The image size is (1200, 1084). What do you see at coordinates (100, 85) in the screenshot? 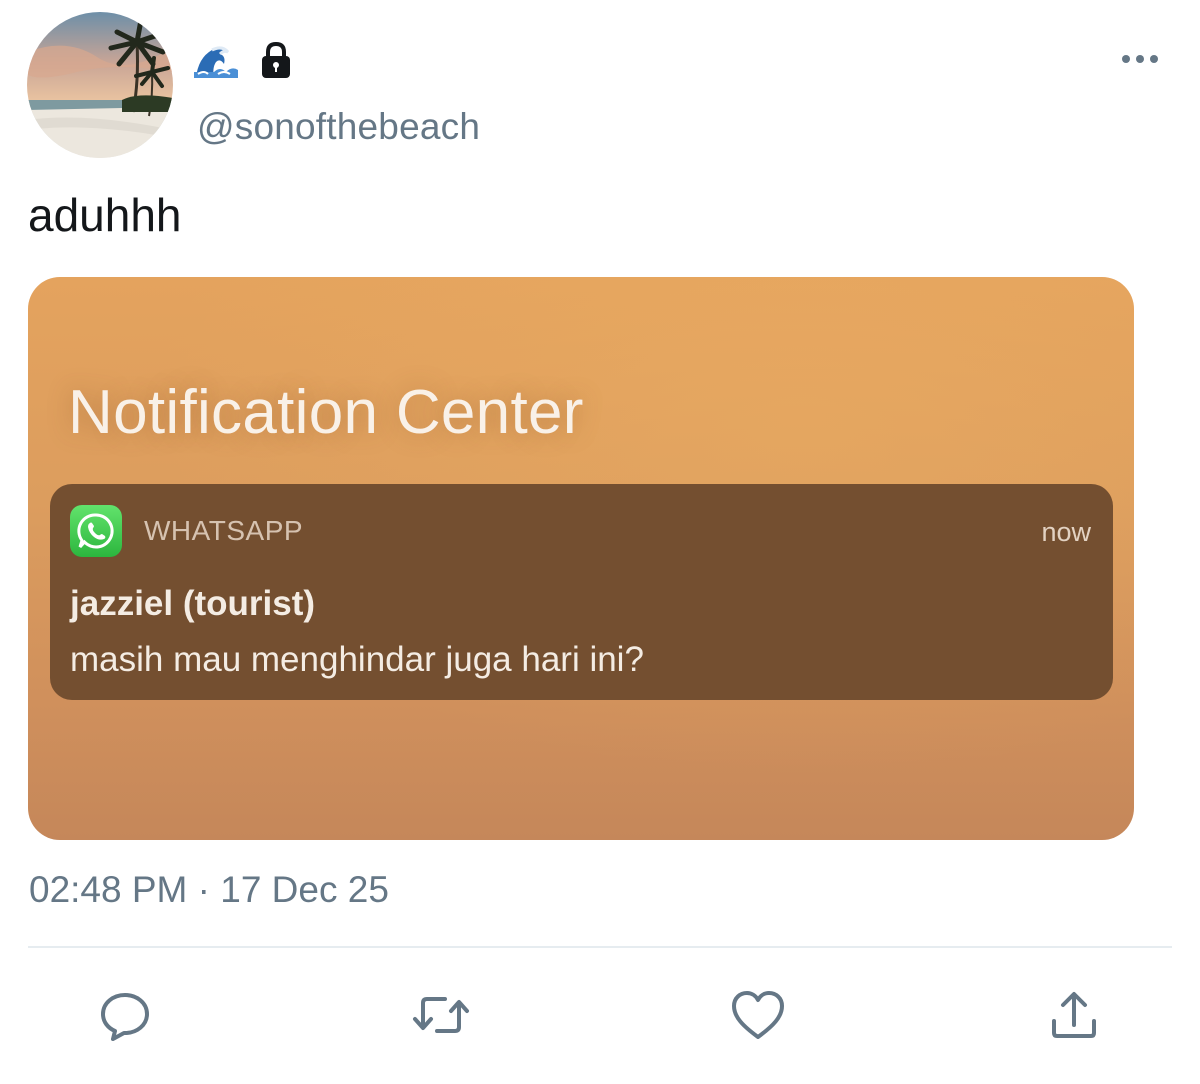
I see `avatar` at bounding box center [100, 85].